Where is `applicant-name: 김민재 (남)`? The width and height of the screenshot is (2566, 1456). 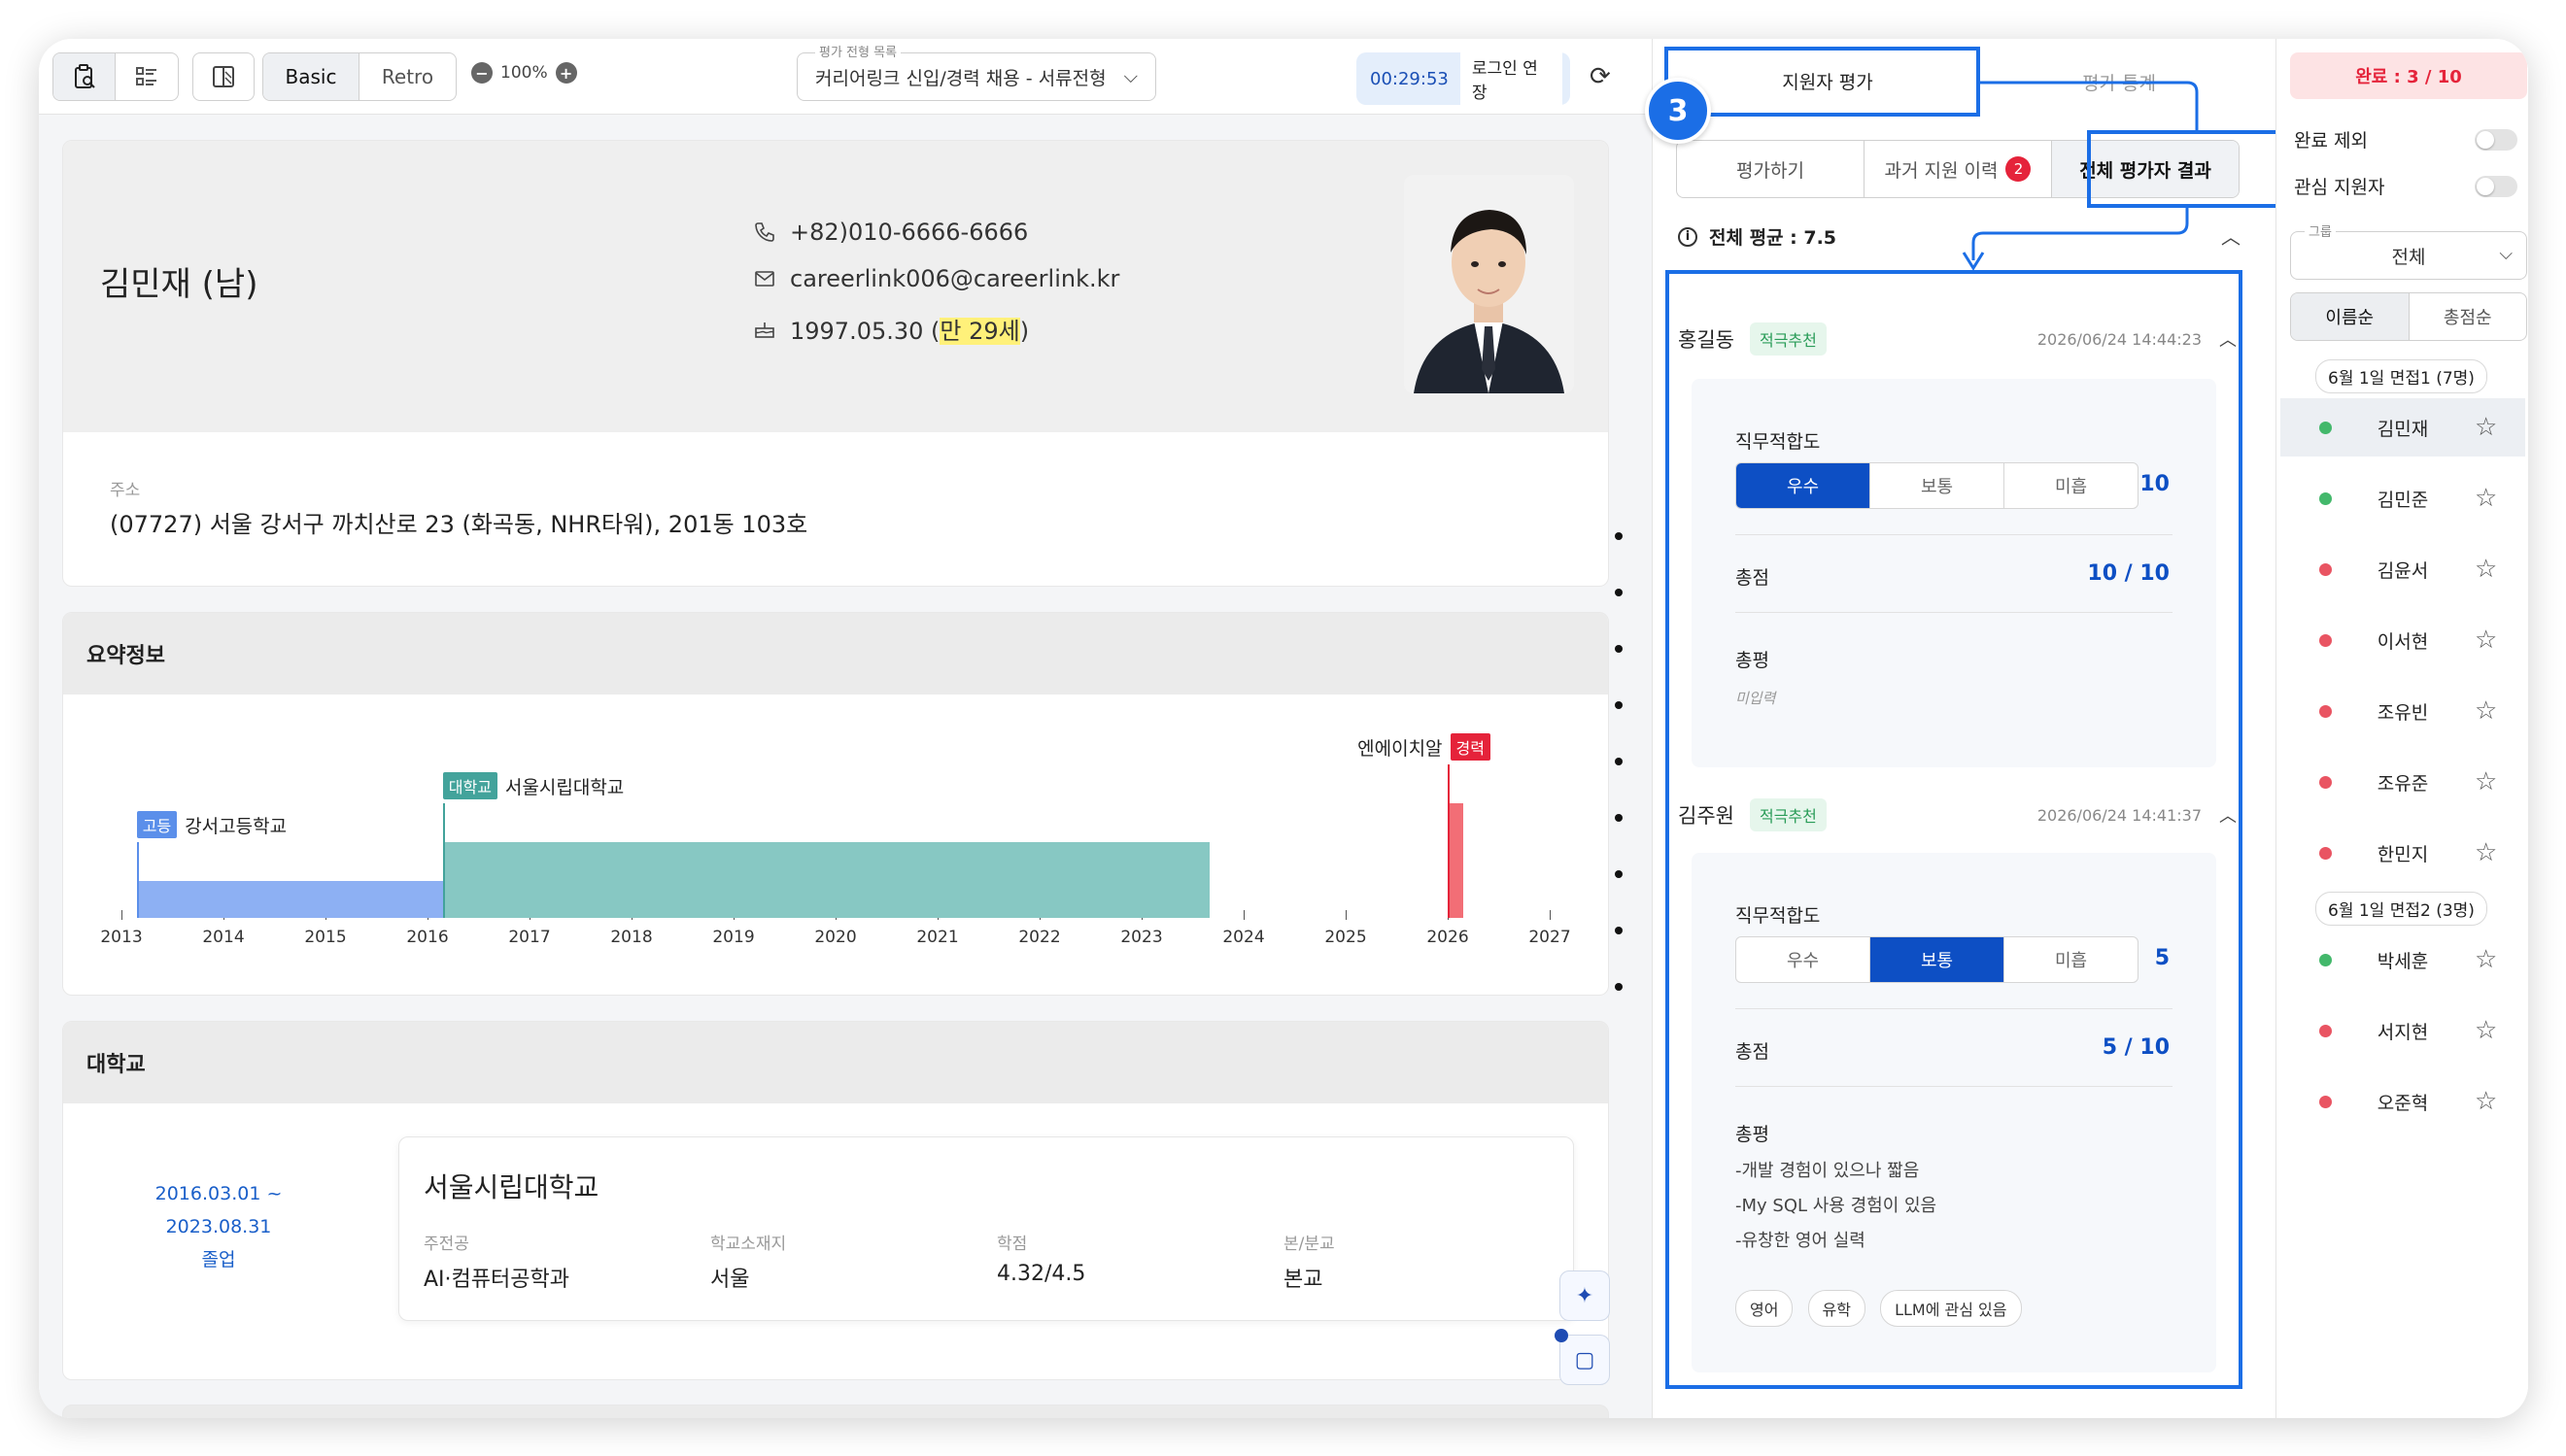 applicant-name: 김민재 (남) is located at coordinates (179, 284).